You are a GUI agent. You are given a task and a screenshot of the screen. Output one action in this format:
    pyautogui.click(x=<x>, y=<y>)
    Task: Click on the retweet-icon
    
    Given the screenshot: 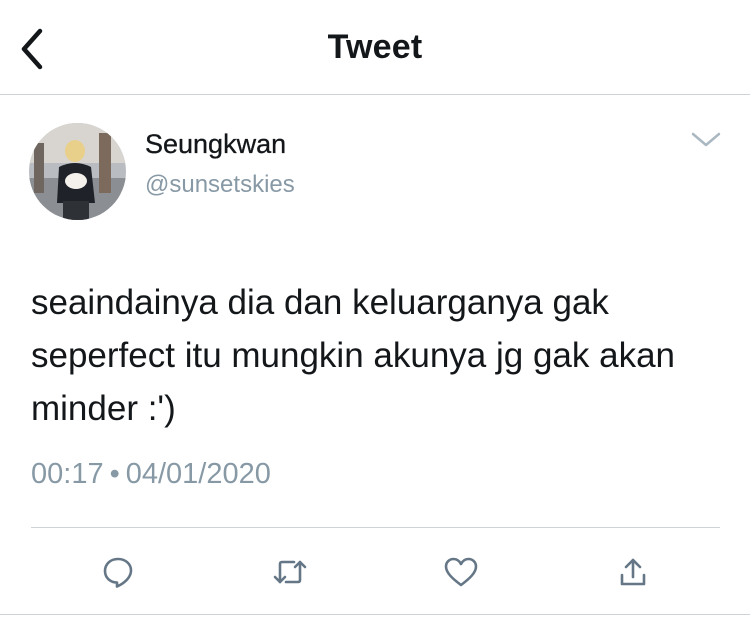 What is the action you would take?
    pyautogui.click(x=290, y=572)
    